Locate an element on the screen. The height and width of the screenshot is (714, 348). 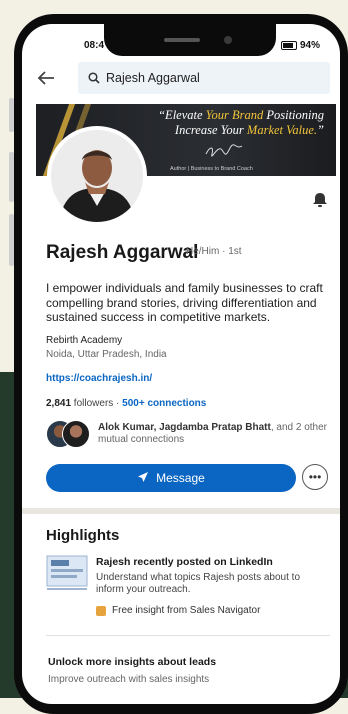
top-bar: Rajesh Aggarwal is located at coordinates (181, 82).